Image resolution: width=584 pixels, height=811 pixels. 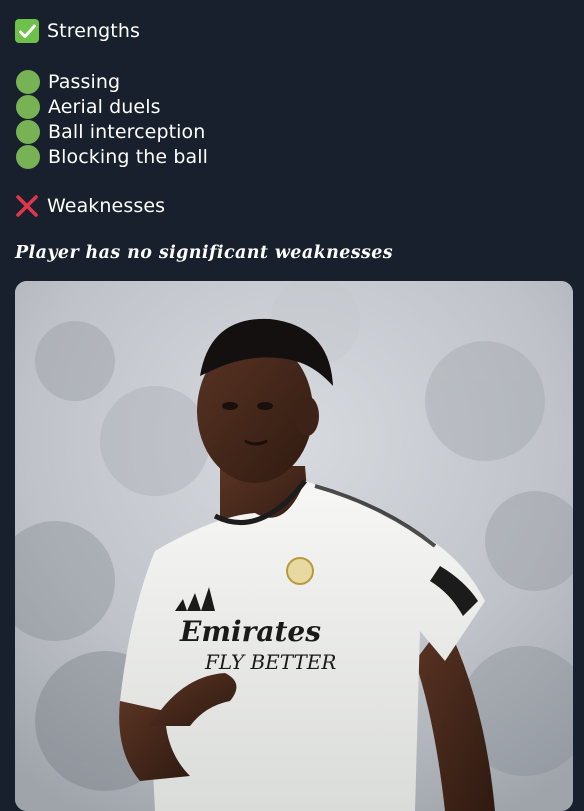 I want to click on weaknesses-header: Weaknesses, so click(x=90, y=206).